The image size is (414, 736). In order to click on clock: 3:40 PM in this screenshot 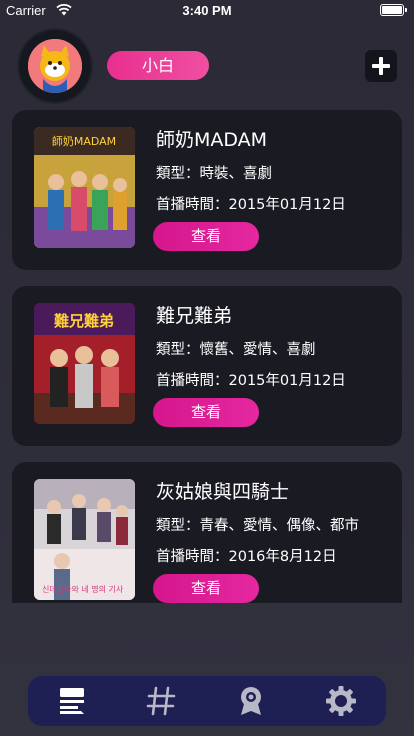, I will do `click(207, 10)`.